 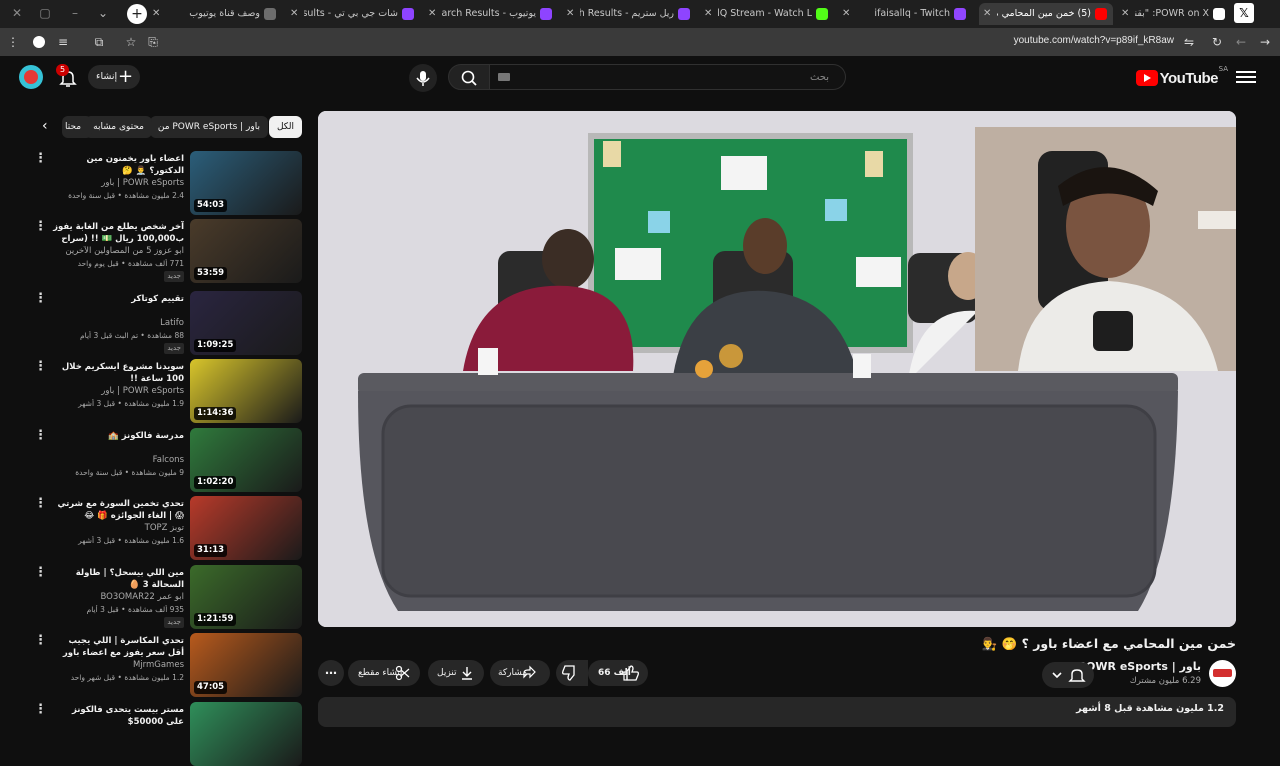 I want to click on recommendation-title: تقييم كوتاكر, so click(x=118, y=299).